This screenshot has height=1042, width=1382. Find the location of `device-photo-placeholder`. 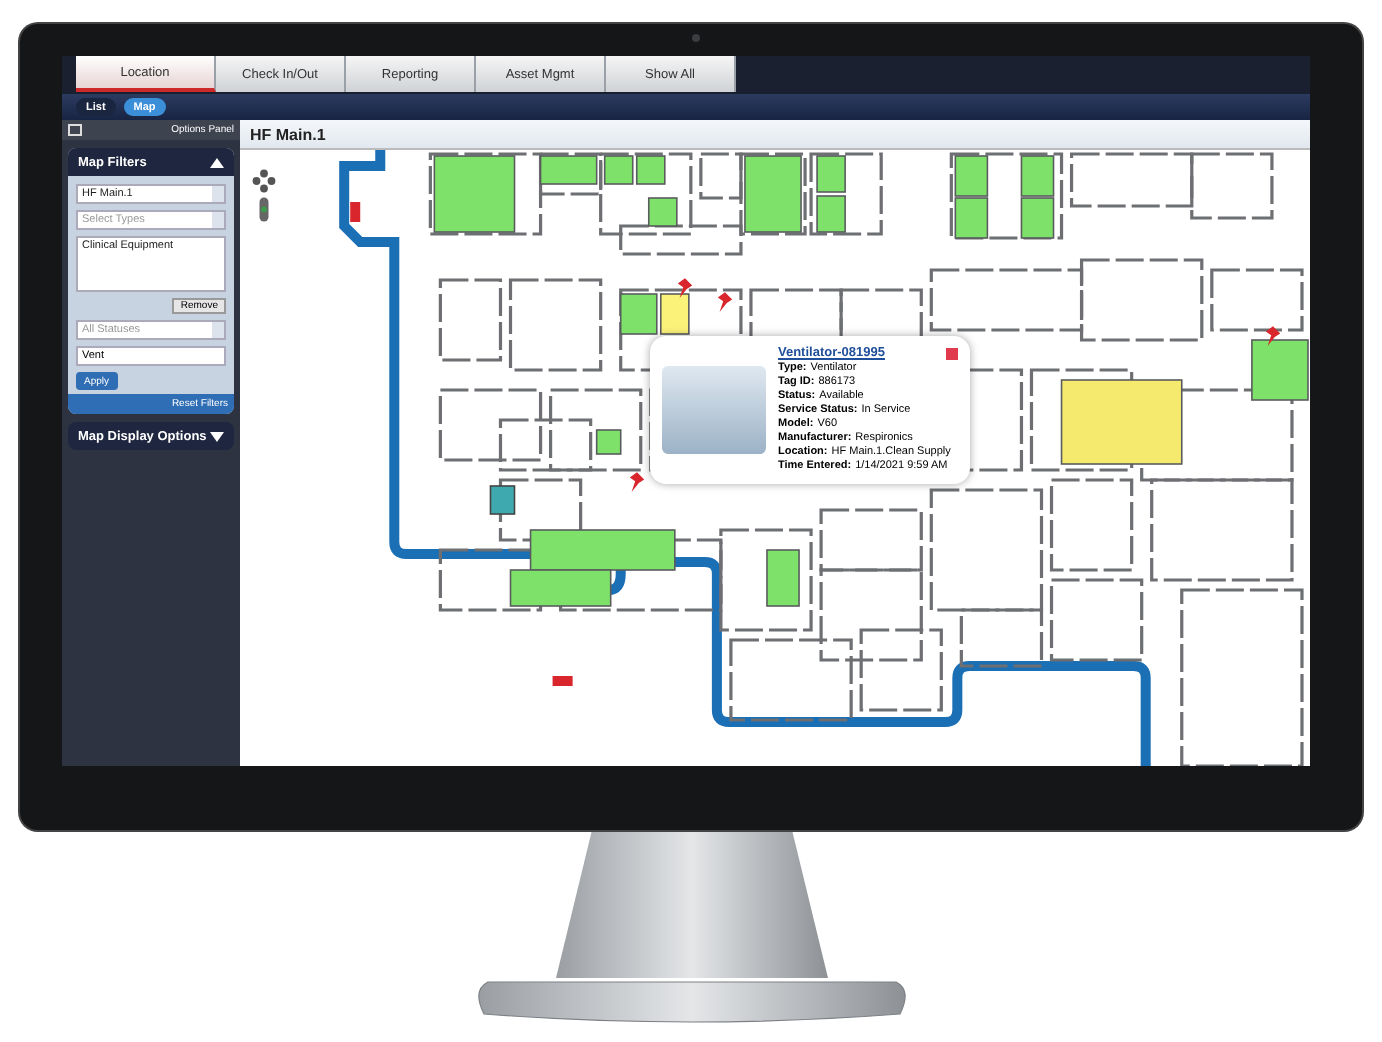

device-photo-placeholder is located at coordinates (714, 410).